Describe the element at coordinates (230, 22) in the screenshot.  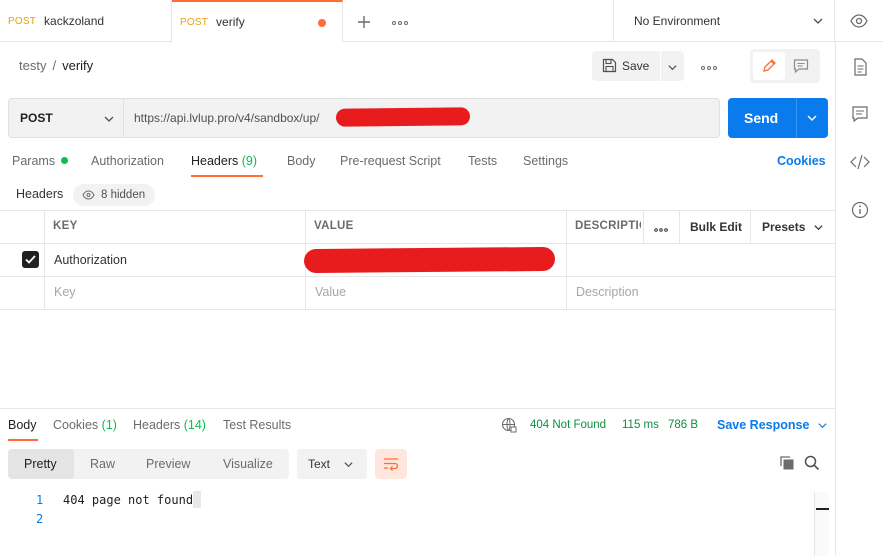
I see `tab-label: verify` at that location.